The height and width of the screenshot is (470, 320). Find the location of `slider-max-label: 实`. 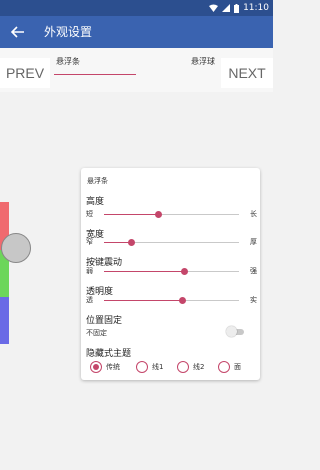

slider-max-label: 实 is located at coordinates (253, 300).